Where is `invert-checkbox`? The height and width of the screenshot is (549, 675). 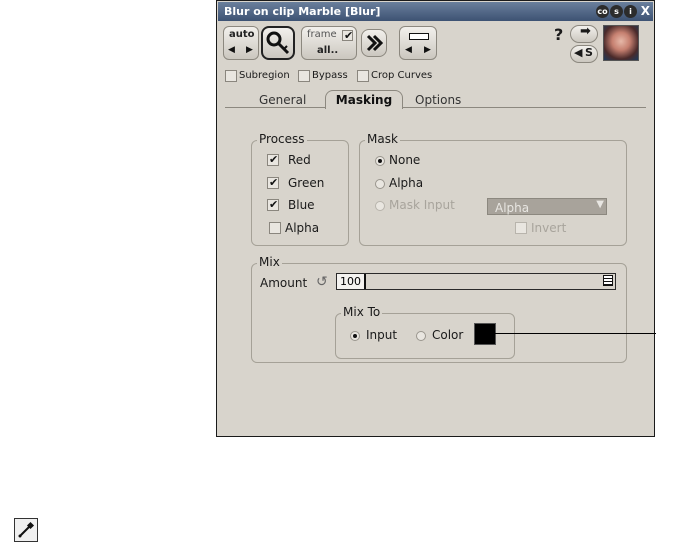
invert-checkbox is located at coordinates (521, 228).